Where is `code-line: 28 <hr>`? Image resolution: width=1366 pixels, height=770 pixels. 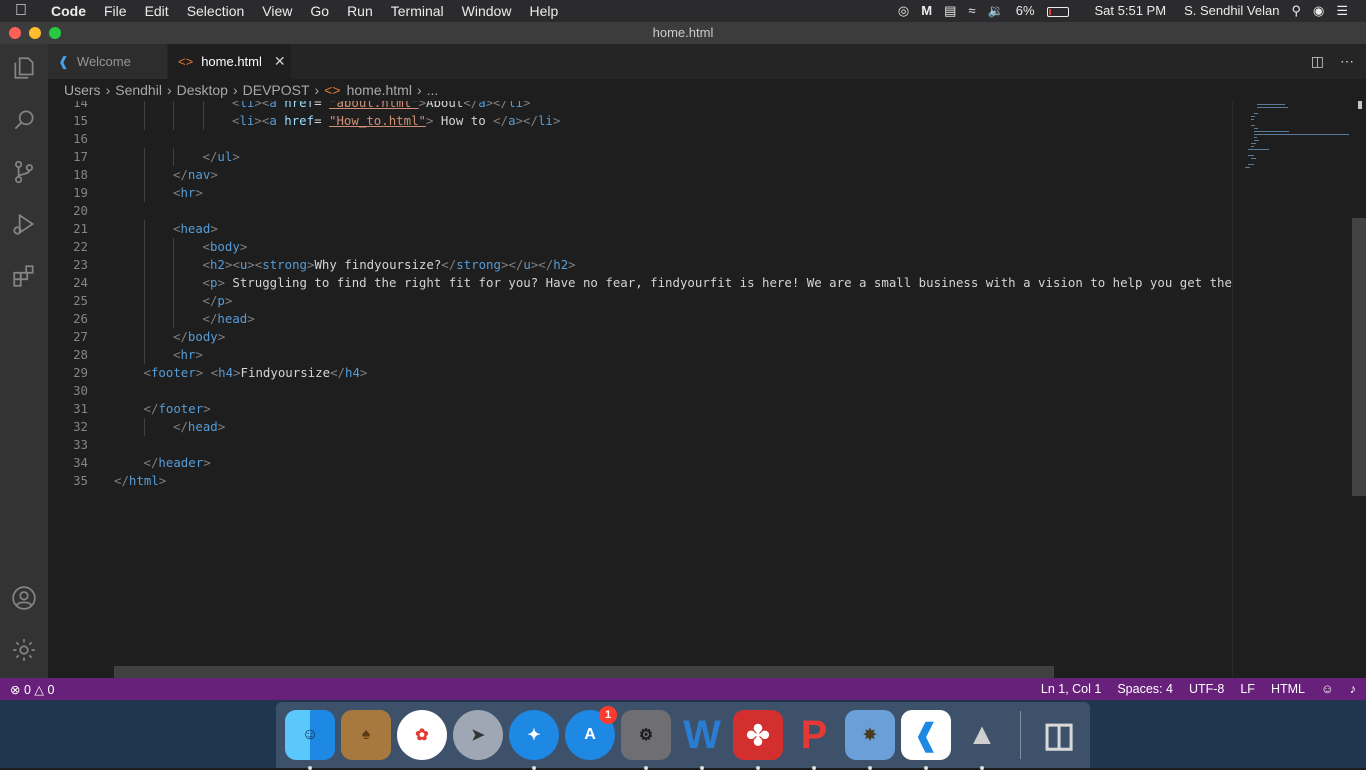
code-line: 28 <hr> is located at coordinates (640, 355).